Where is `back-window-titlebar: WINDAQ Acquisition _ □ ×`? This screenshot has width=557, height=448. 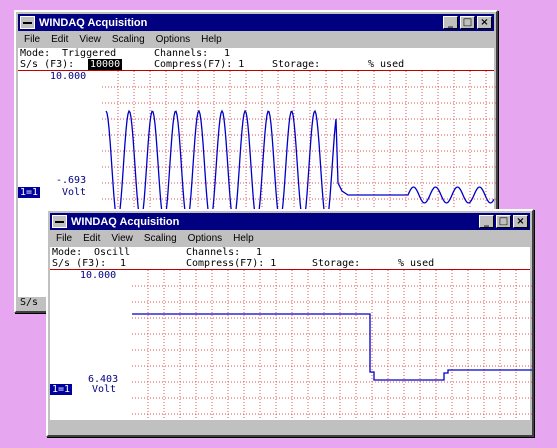 back-window-titlebar: WINDAQ Acquisition _ □ × is located at coordinates (256, 22).